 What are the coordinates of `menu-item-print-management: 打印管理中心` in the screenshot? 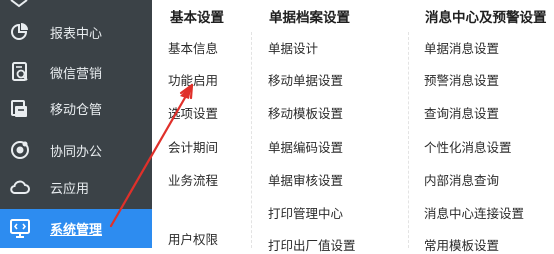 It's located at (305, 212).